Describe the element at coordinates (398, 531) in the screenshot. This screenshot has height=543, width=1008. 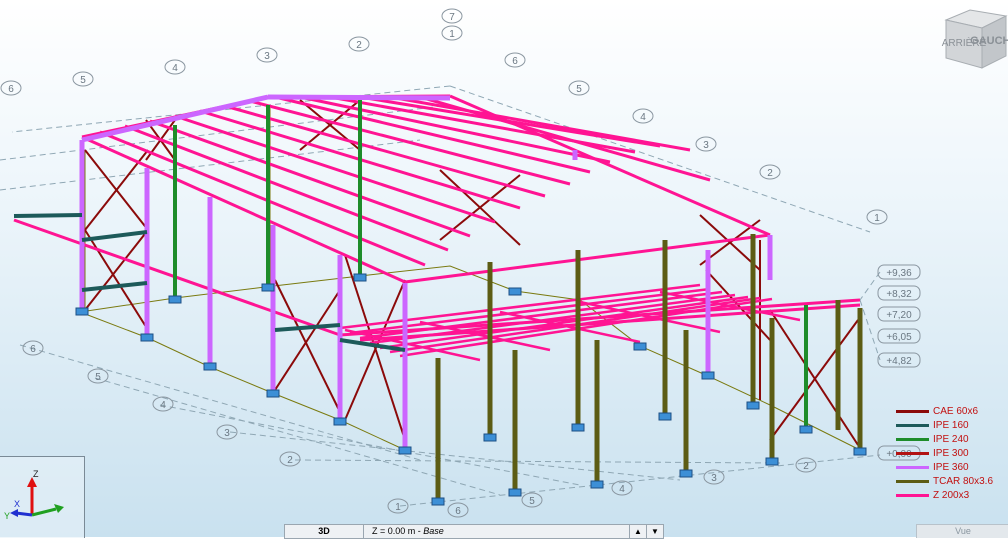
I see `level-prefix: Z = 0.00 m -` at that location.